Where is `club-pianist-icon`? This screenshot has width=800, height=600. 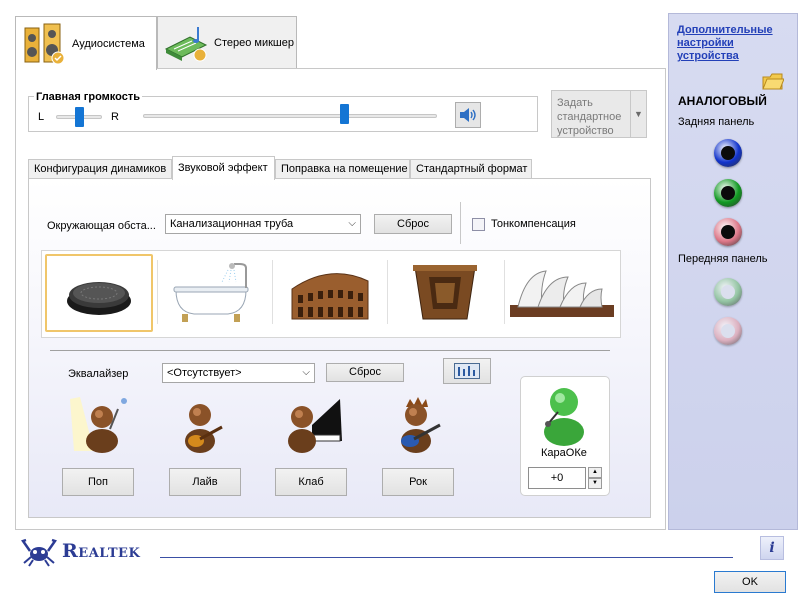 club-pianist-icon is located at coordinates (314, 426).